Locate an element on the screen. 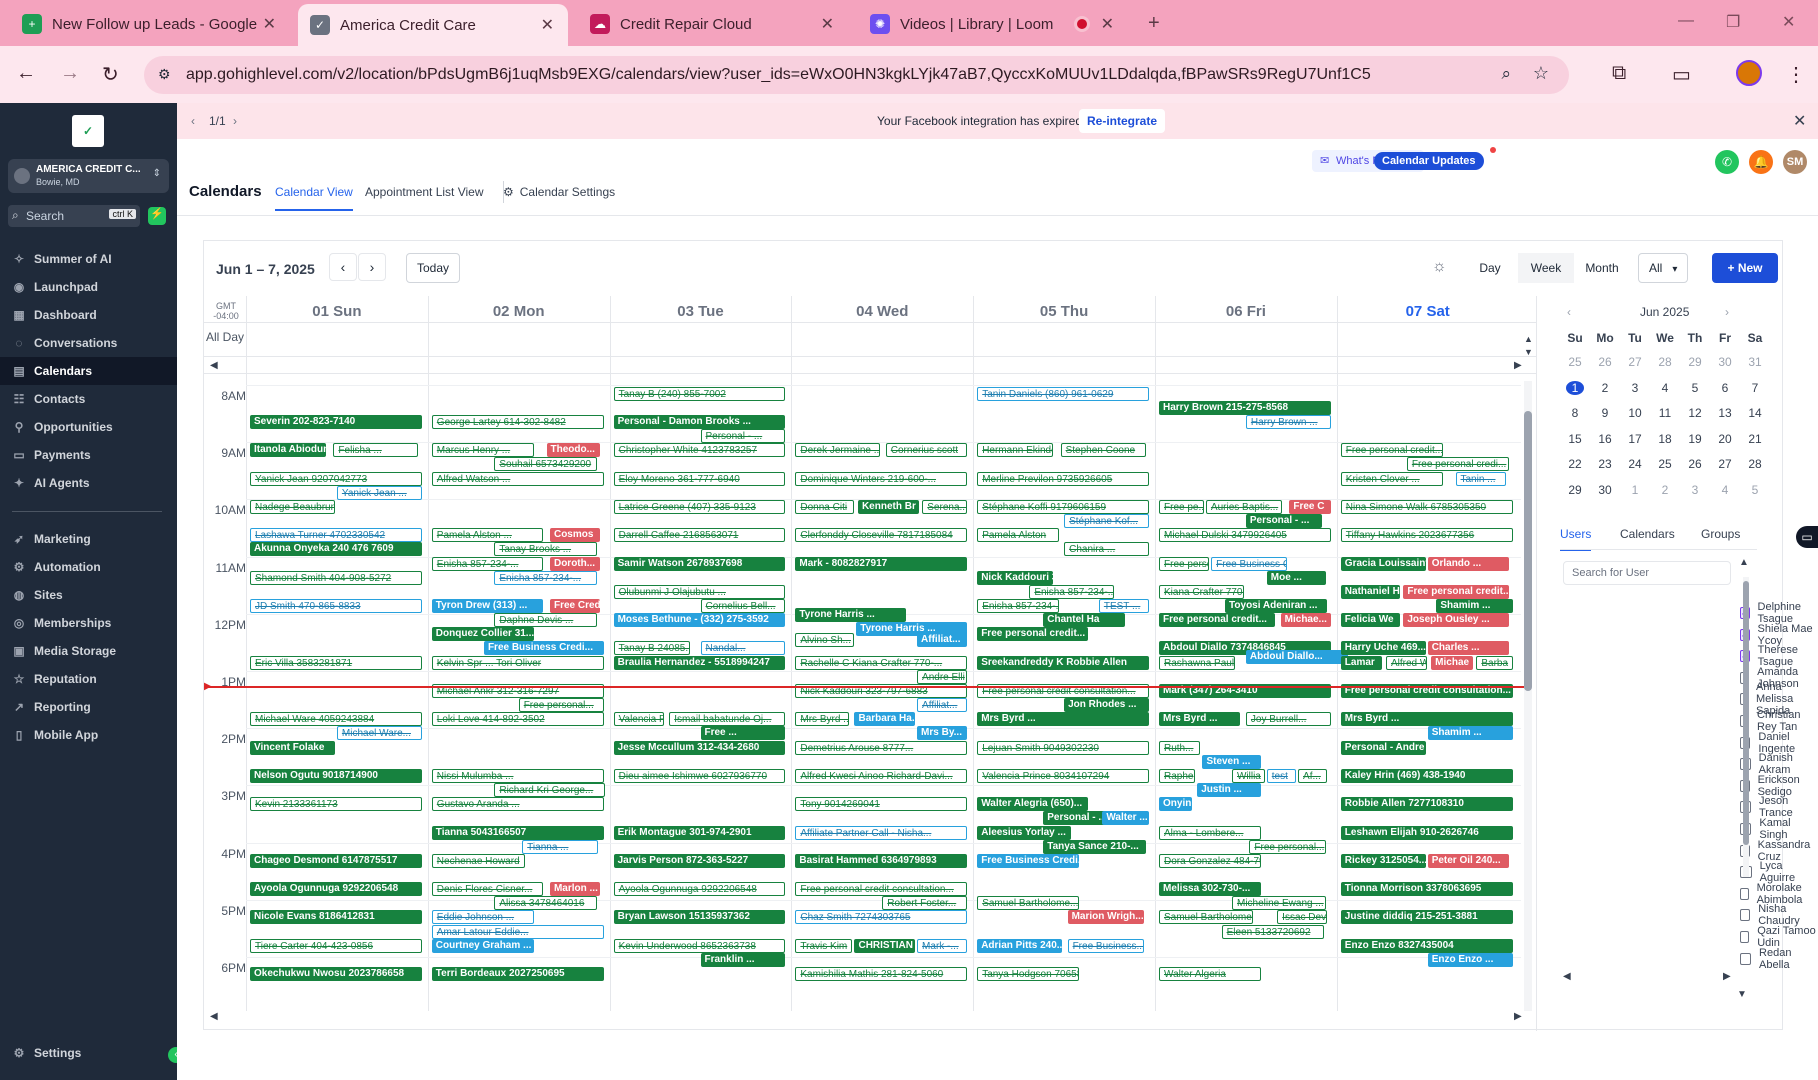 Image resolution: width=1818 pixels, height=1080 pixels. appointment-event: Hermann Ekinde is located at coordinates (1015, 450).